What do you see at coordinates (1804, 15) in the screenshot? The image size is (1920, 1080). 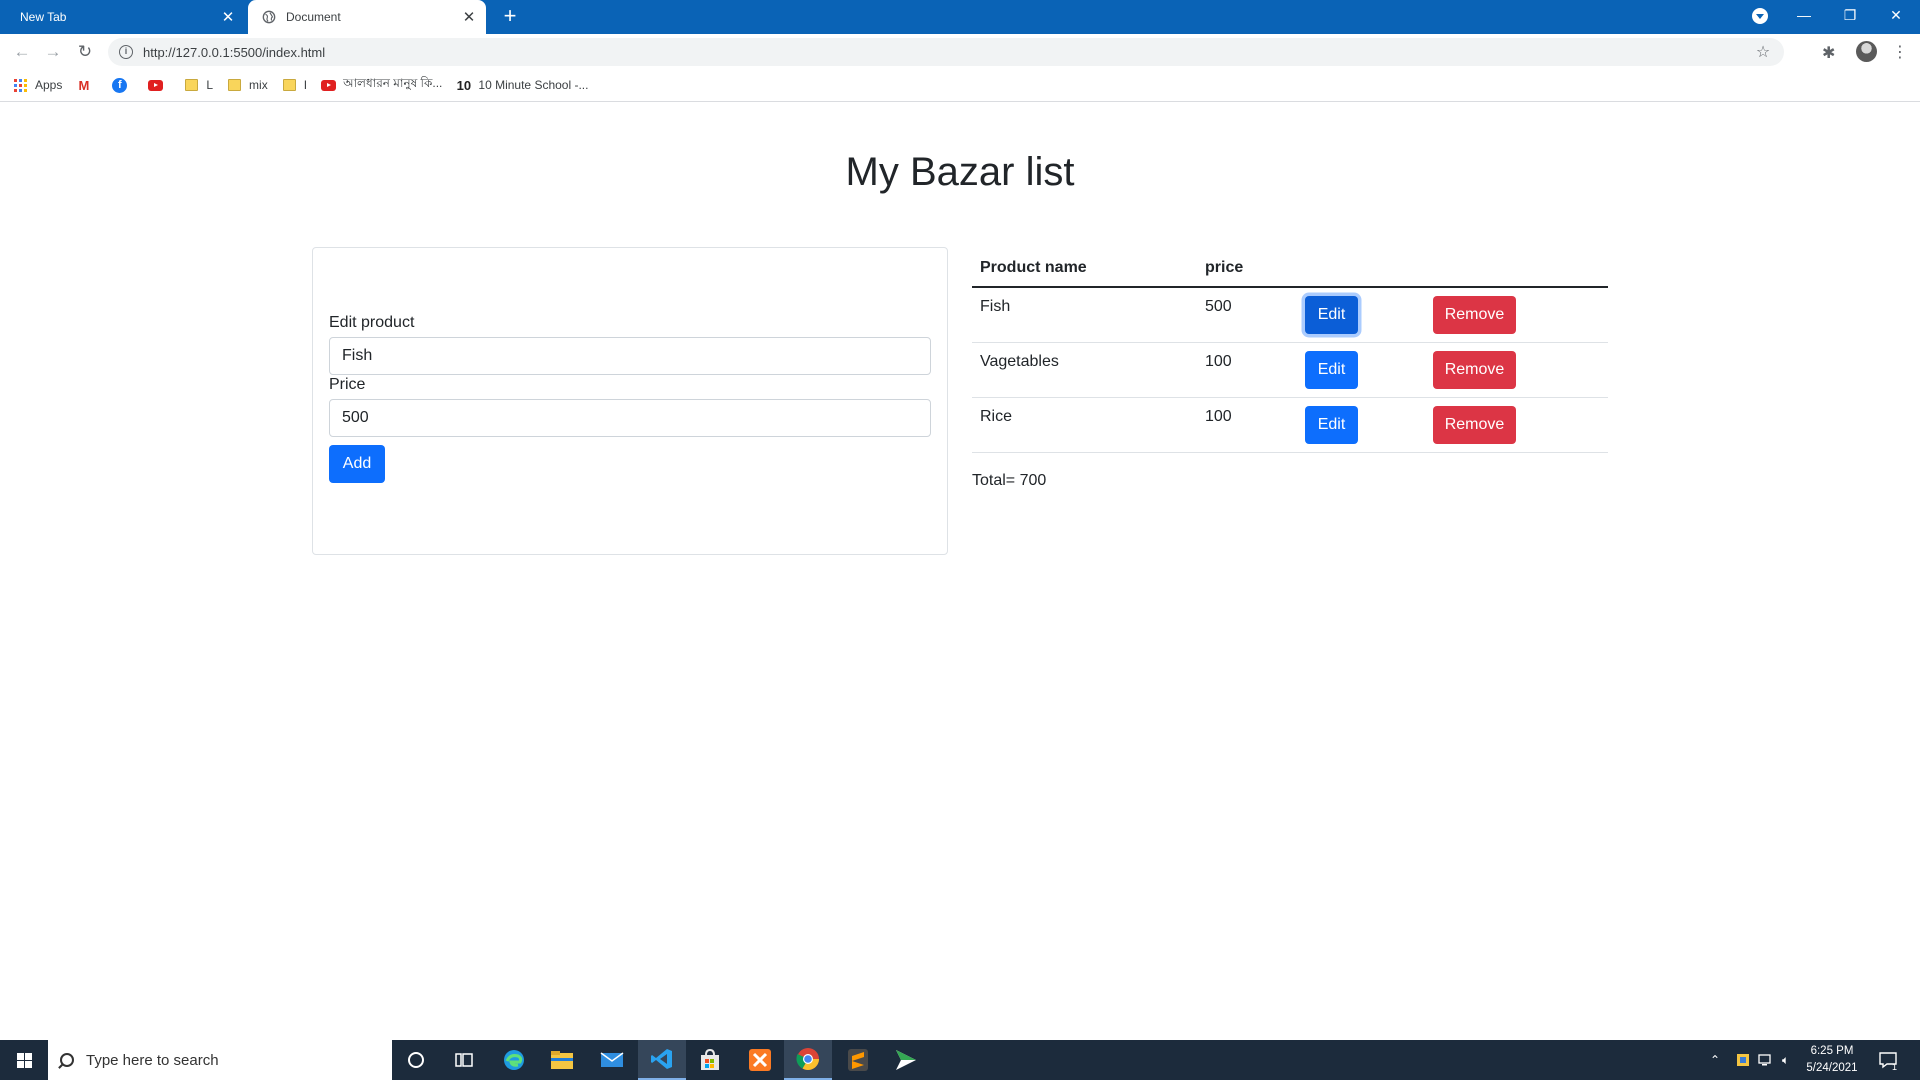 I see `minimize-icon: —` at bounding box center [1804, 15].